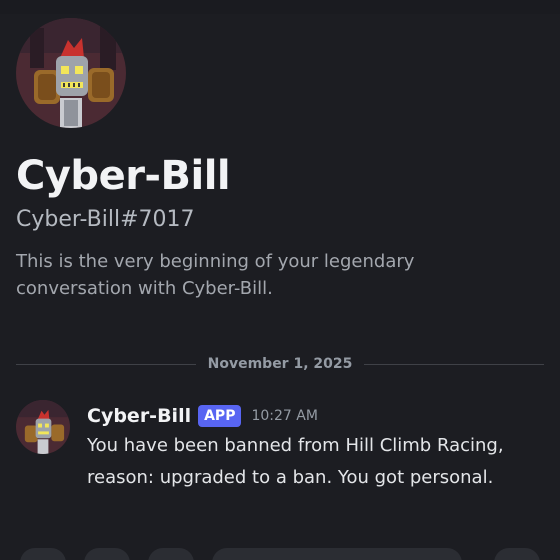  I want to click on message-author: Cyber-Bill, so click(139, 416).